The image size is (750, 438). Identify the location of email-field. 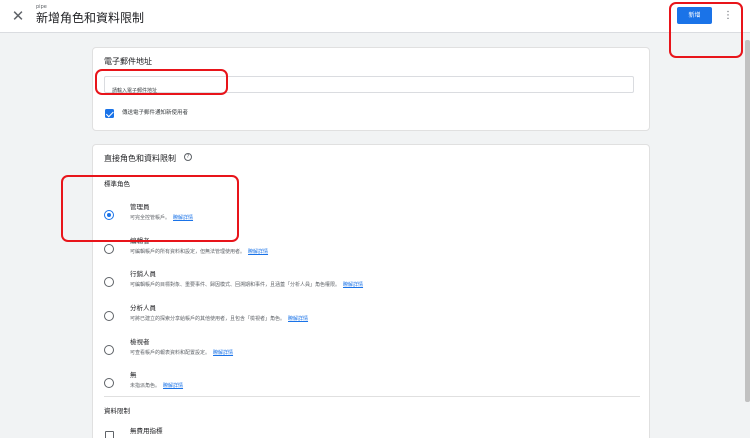
(369, 91).